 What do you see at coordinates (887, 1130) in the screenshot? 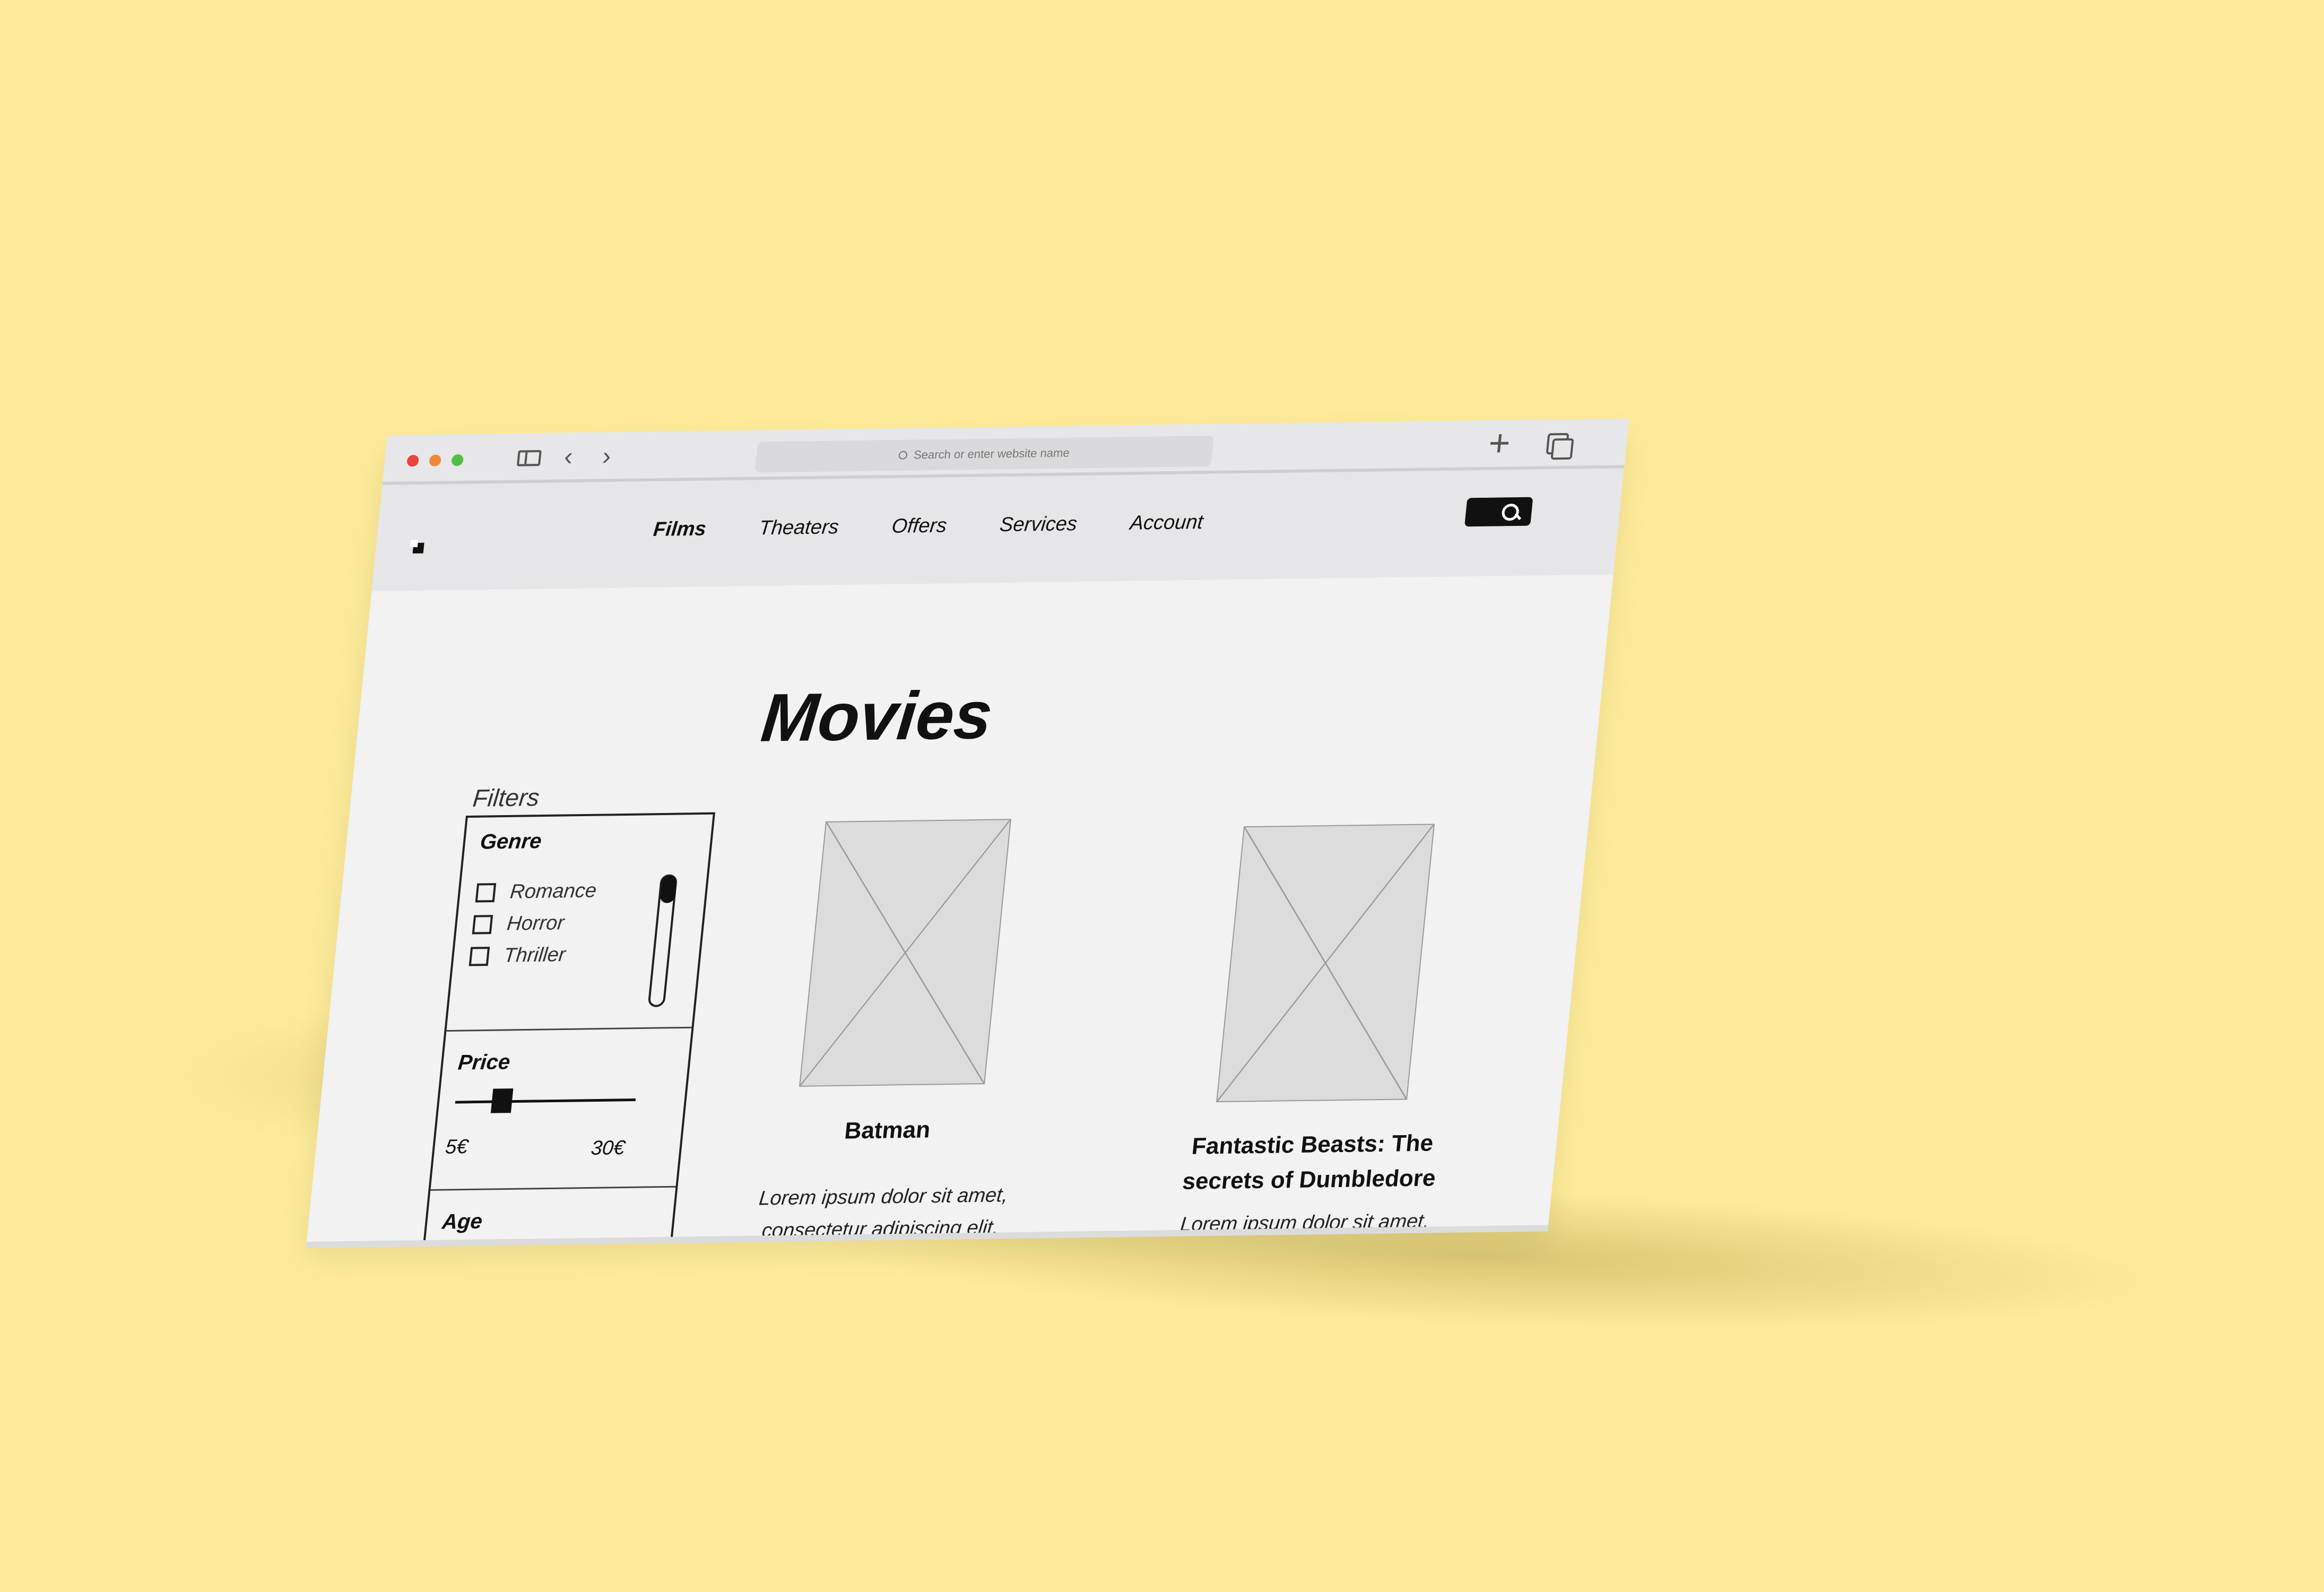
I see `movie-title: Batman` at bounding box center [887, 1130].